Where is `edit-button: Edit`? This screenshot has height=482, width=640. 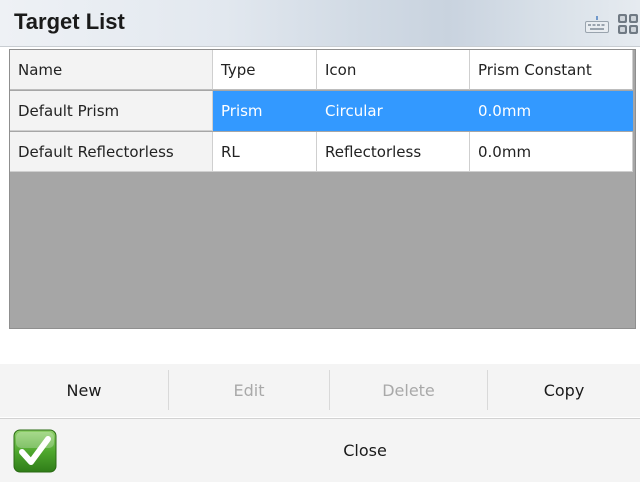
edit-button: Edit is located at coordinates (249, 390).